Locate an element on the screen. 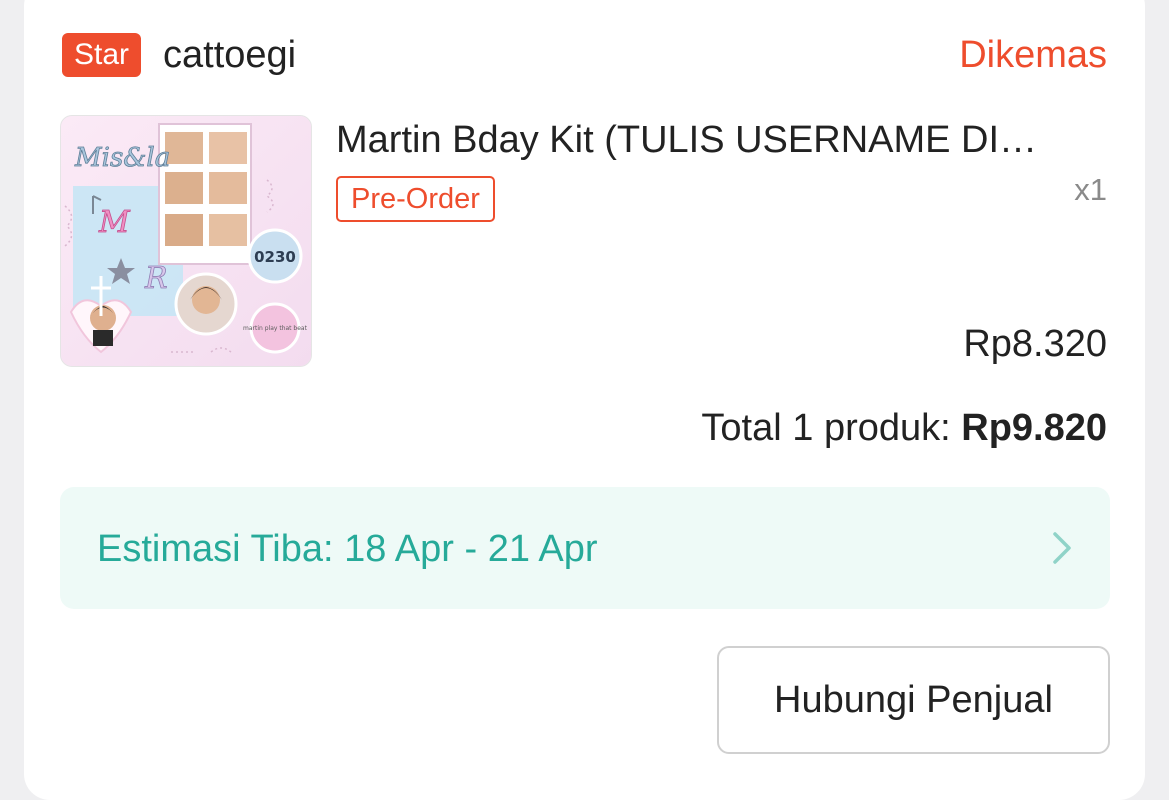  shop-name: cattoegi is located at coordinates (229, 55).